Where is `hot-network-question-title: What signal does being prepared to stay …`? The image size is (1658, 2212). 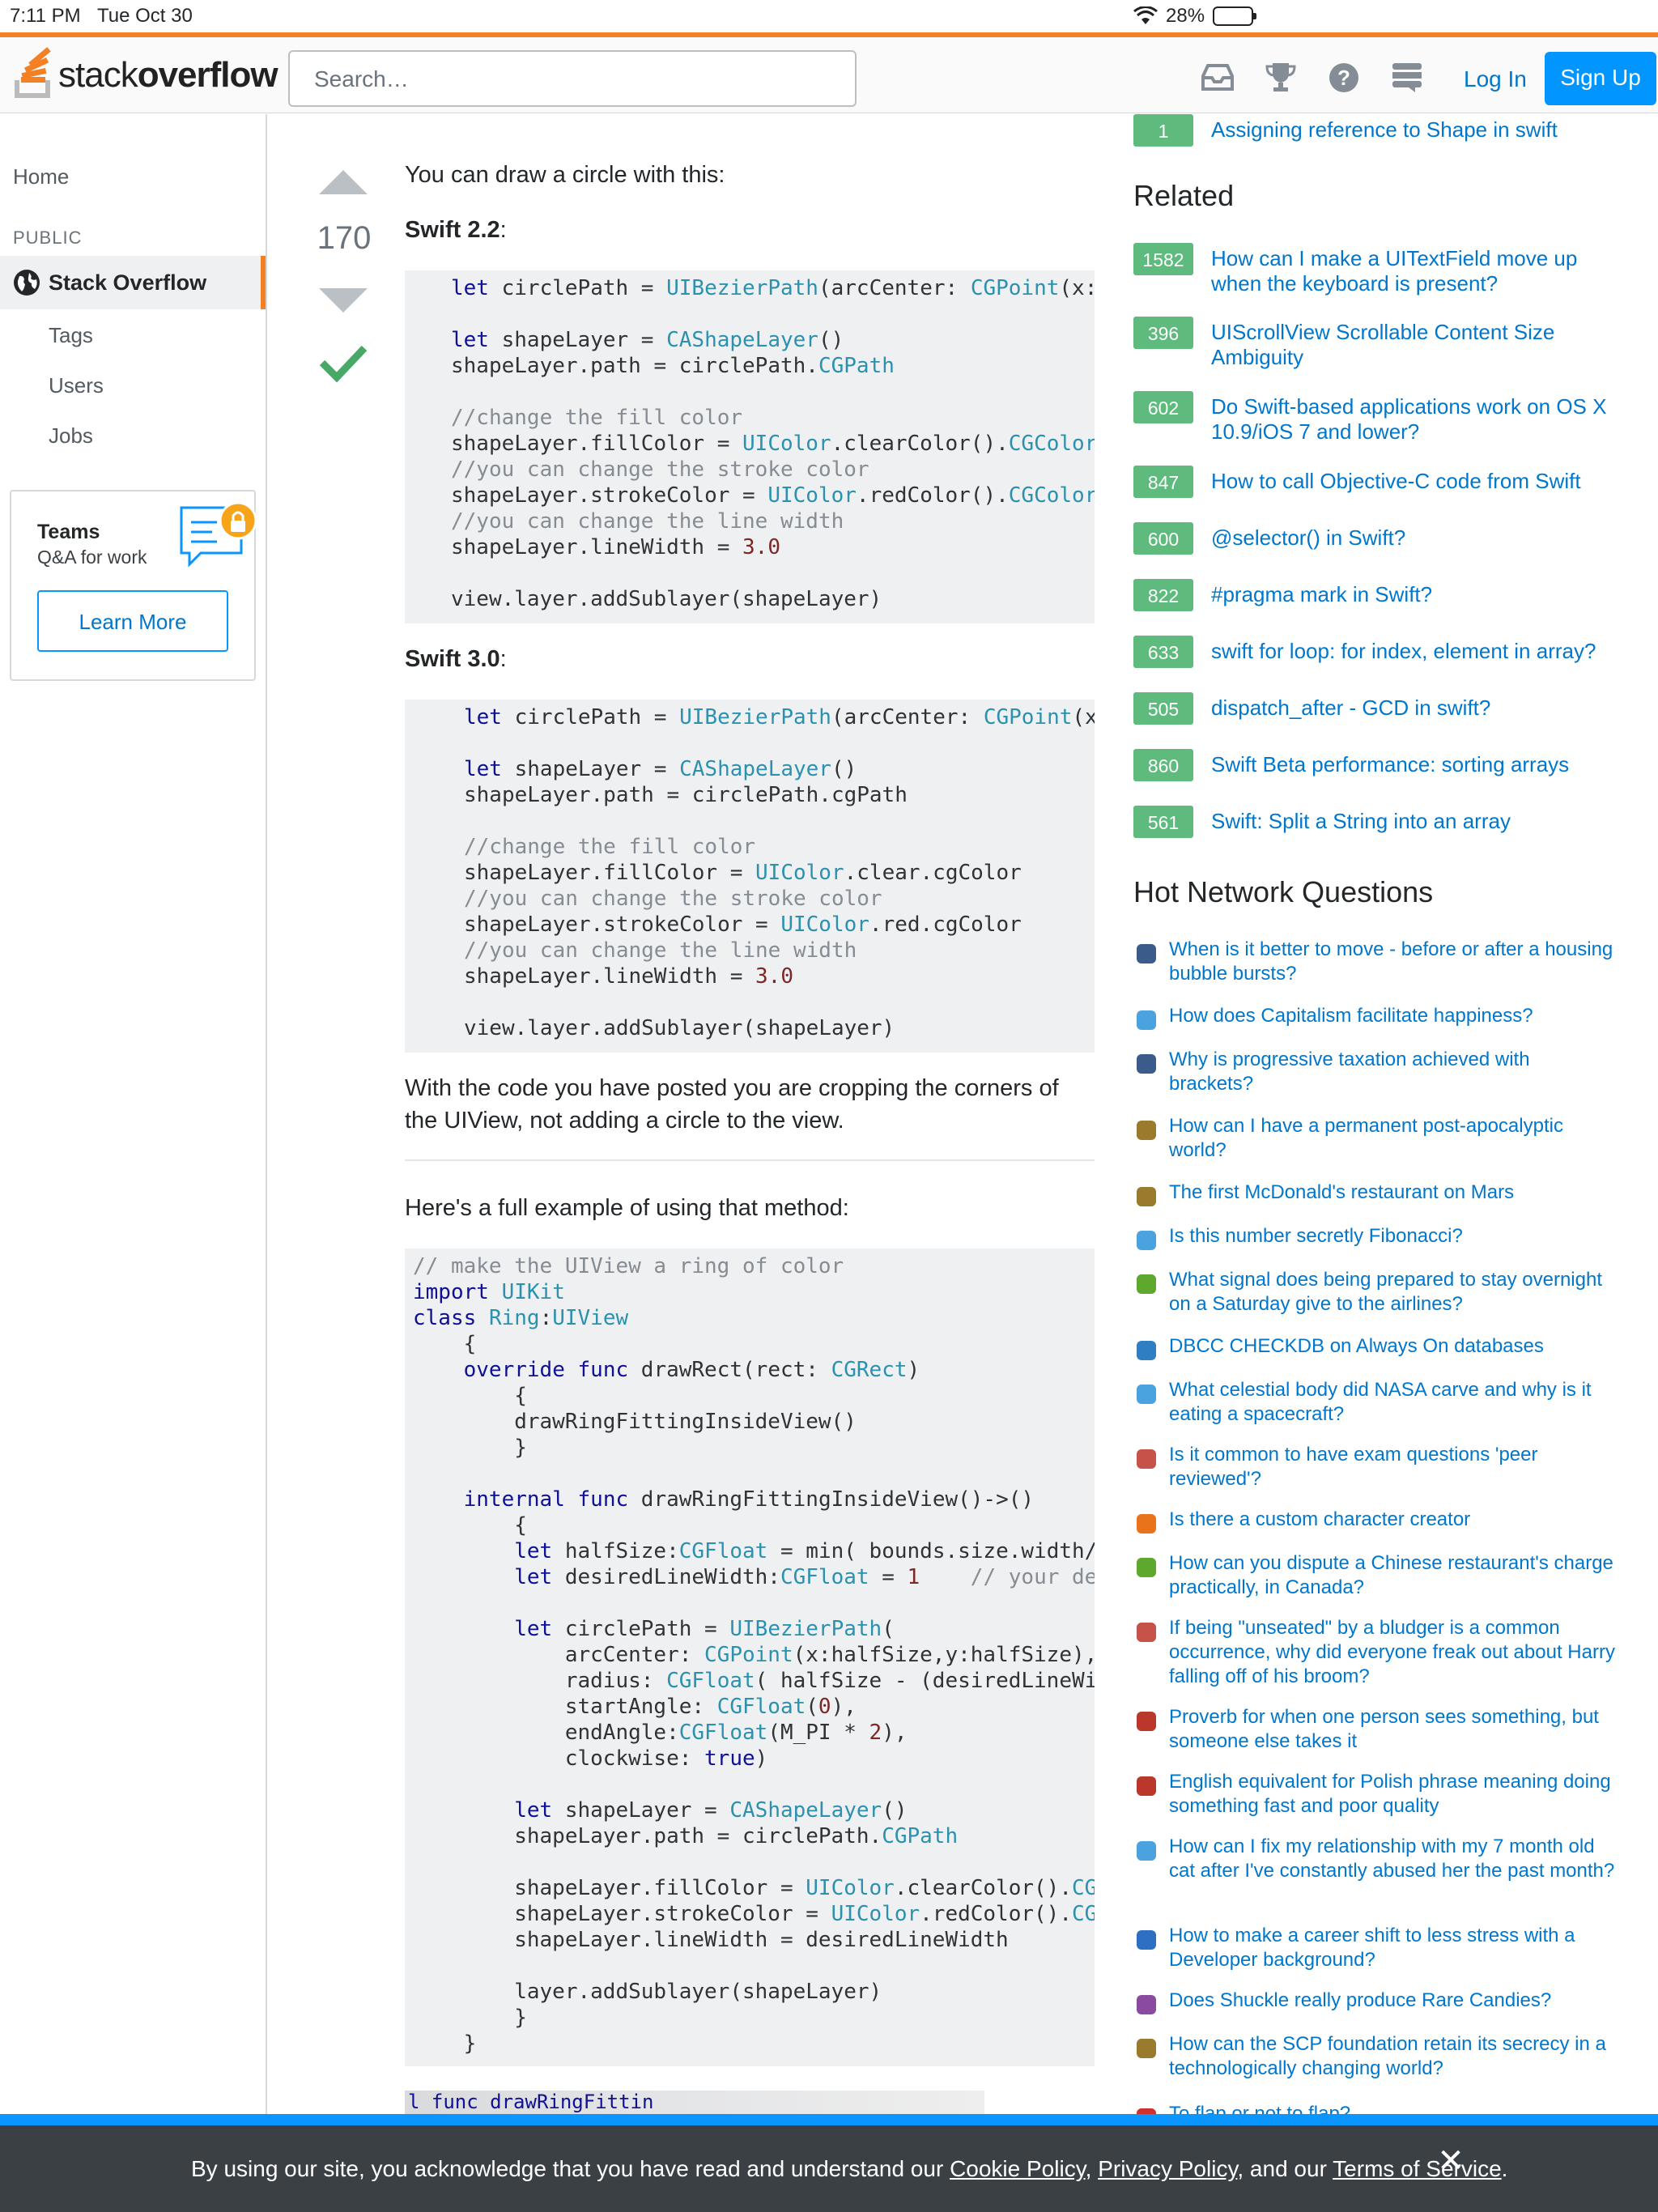 hot-network-question-title: What signal does being prepared to stay … is located at coordinates (1394, 1293).